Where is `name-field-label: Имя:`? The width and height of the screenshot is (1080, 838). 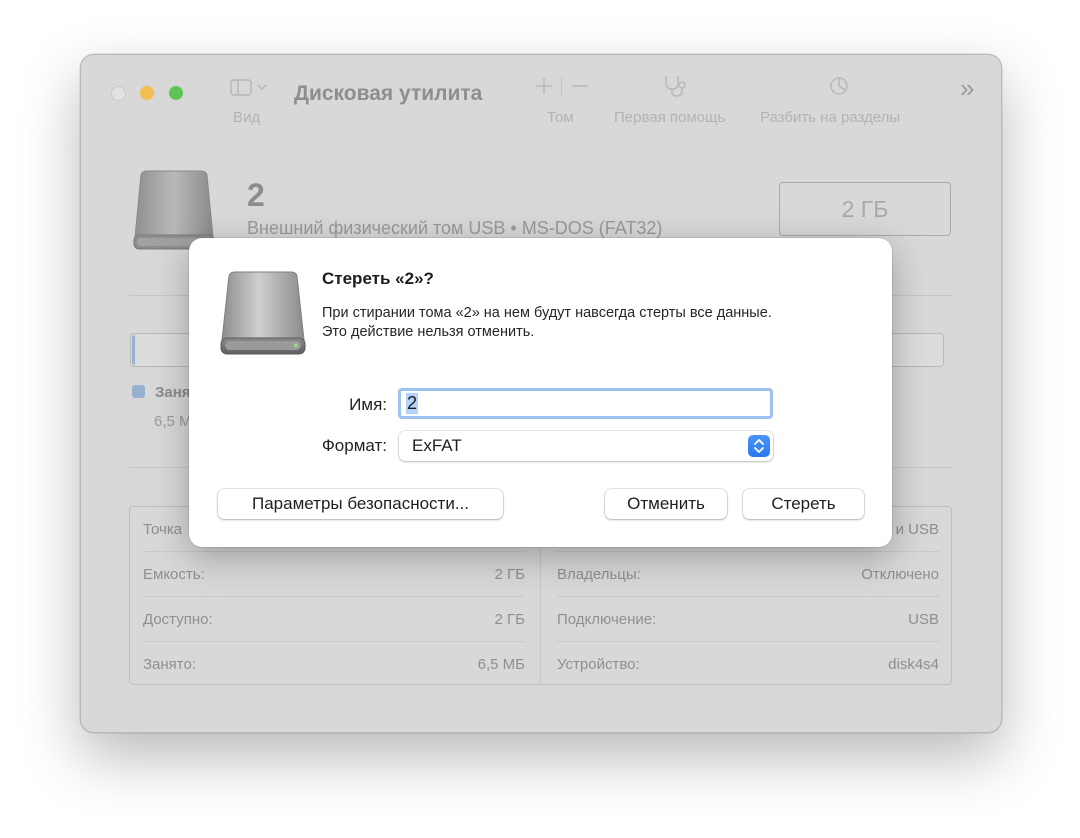
name-field-label: Имя: is located at coordinates (368, 404).